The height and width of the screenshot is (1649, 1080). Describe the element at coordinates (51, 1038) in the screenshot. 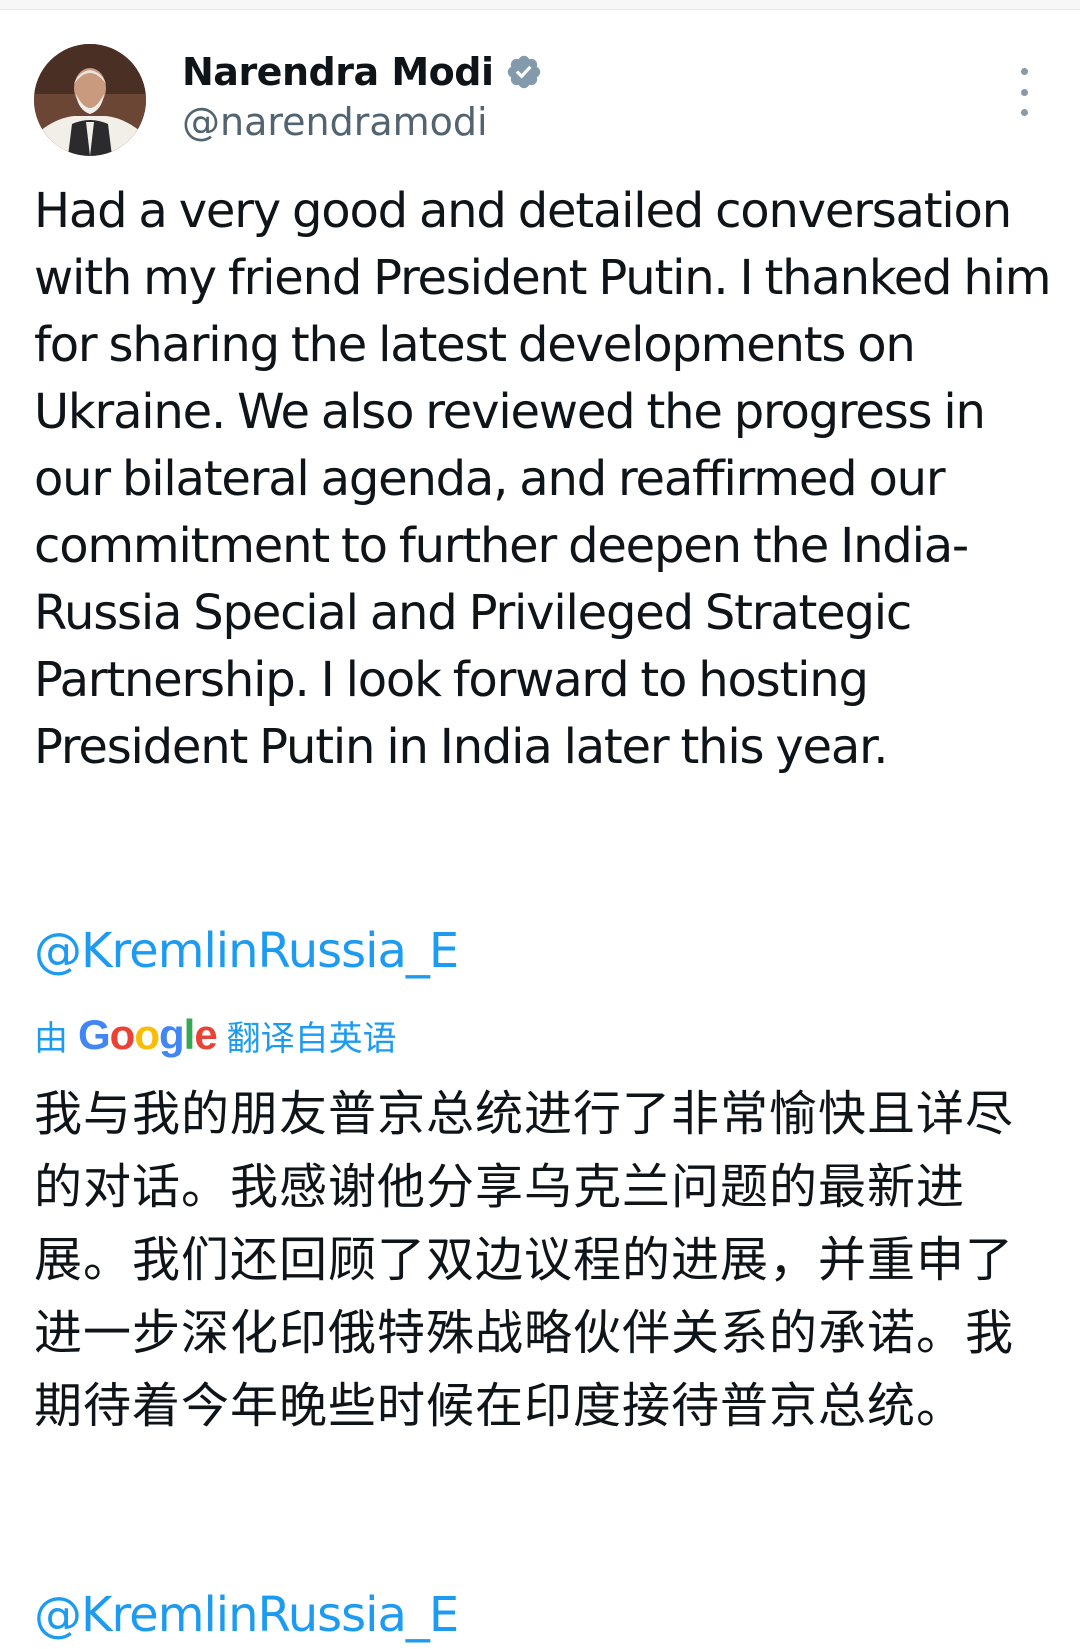

I see `translation-prefix: 由` at that location.